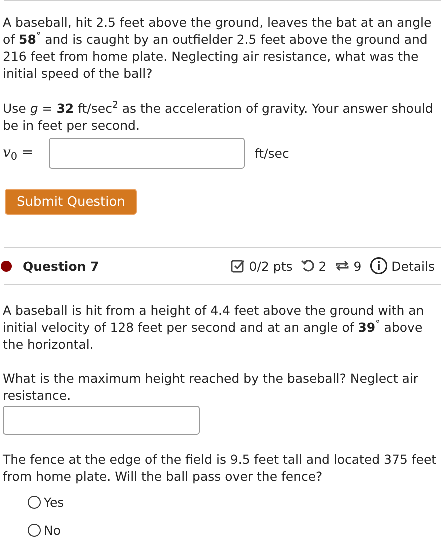 This screenshot has height=546, width=445. Describe the element at coordinates (19, 153) in the screenshot. I see `math-label: v$_{0}$ =` at that location.